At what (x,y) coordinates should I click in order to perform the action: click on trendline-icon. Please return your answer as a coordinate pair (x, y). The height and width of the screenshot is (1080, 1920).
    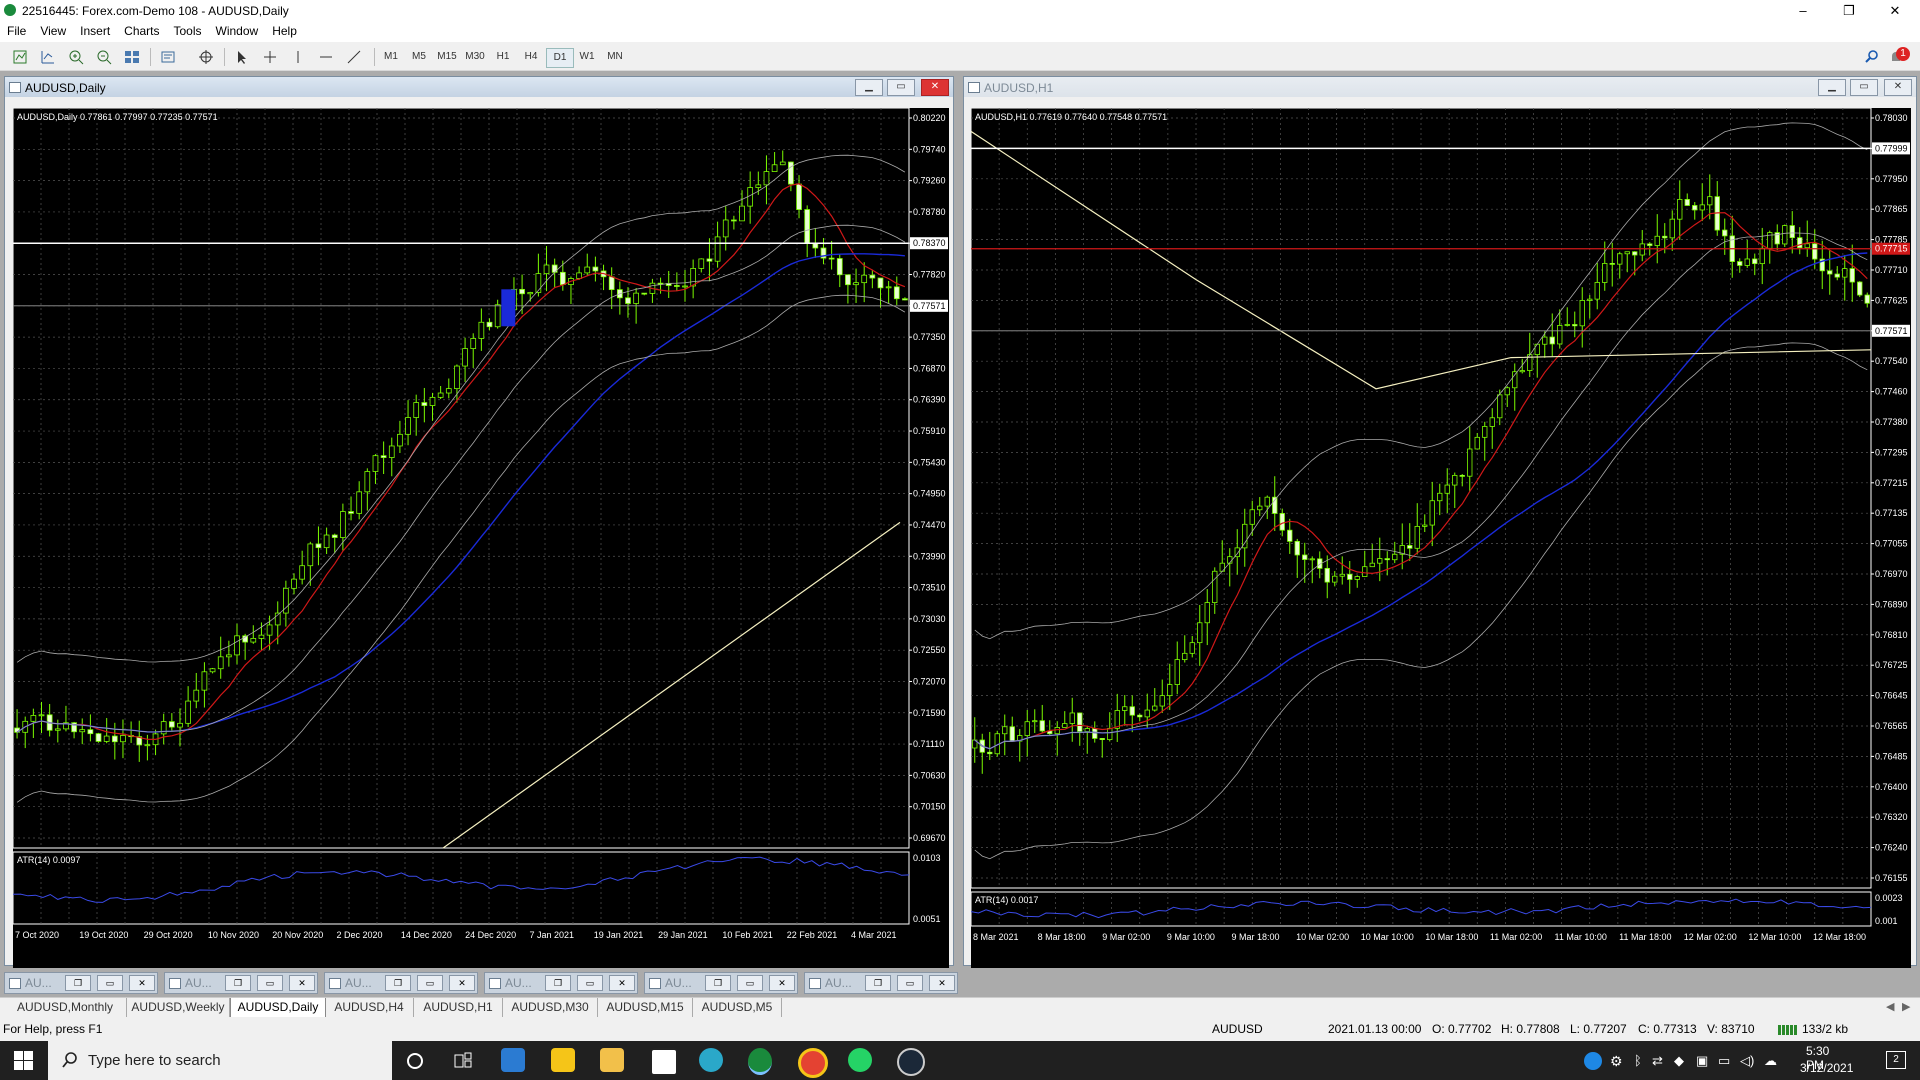
    Looking at the image, I should click on (354, 57).